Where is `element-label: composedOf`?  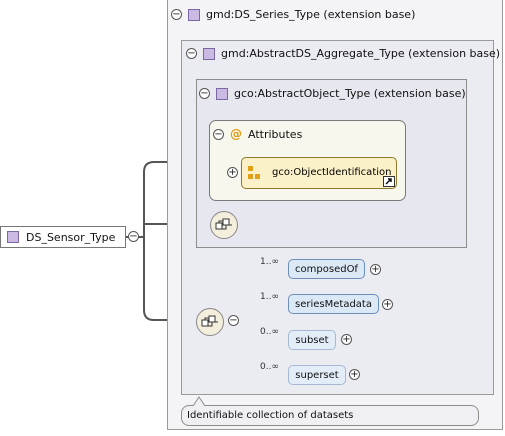
element-label: composedOf is located at coordinates (326, 269).